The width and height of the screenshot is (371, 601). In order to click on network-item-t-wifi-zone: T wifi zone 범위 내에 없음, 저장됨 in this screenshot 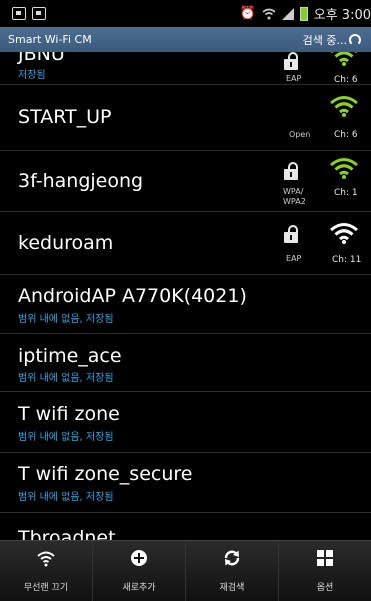, I will do `click(185, 422)`.